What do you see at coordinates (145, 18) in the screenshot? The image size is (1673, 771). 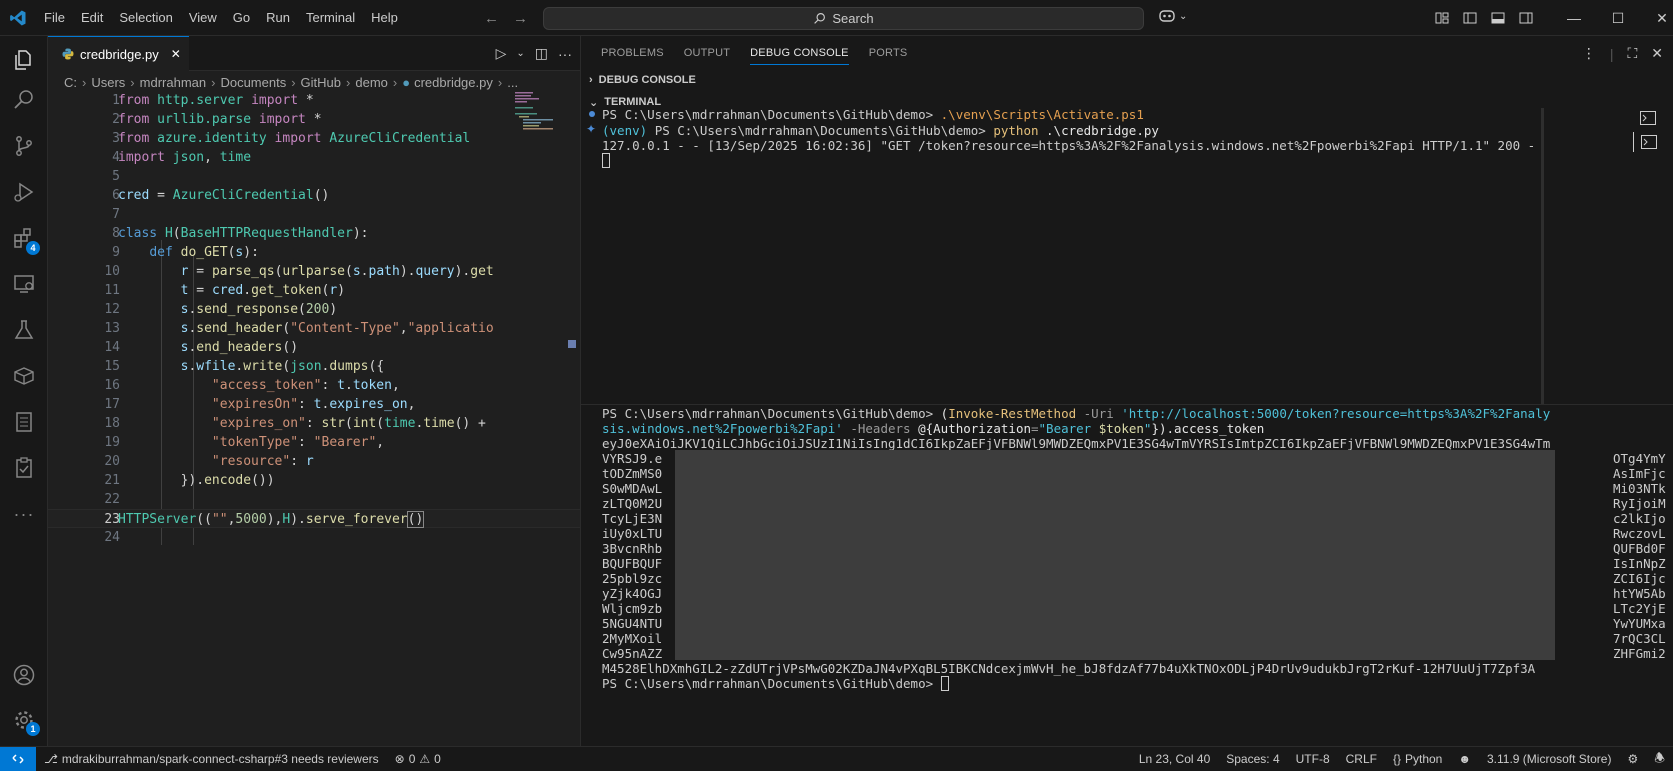 I see `menu-selection: Selection` at bounding box center [145, 18].